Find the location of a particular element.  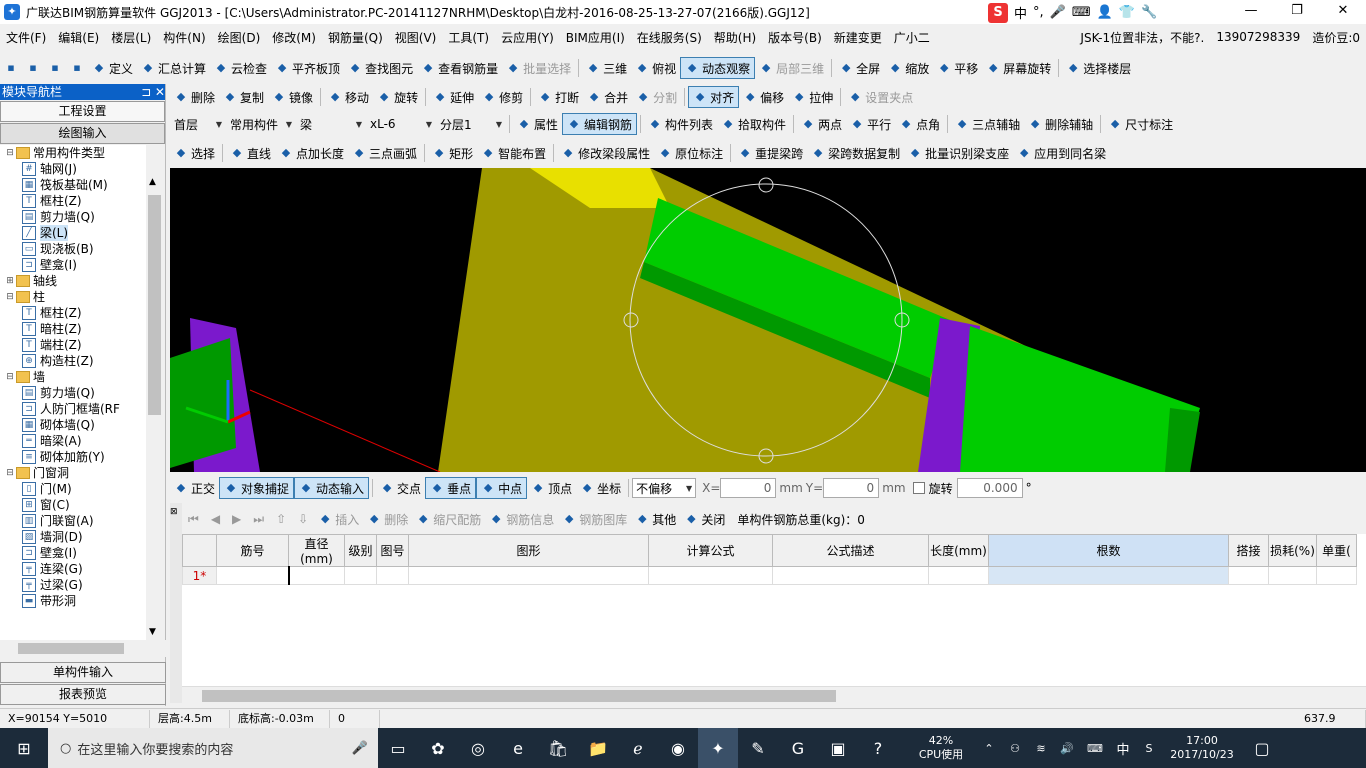

help-icon: ? is located at coordinates (878, 748).